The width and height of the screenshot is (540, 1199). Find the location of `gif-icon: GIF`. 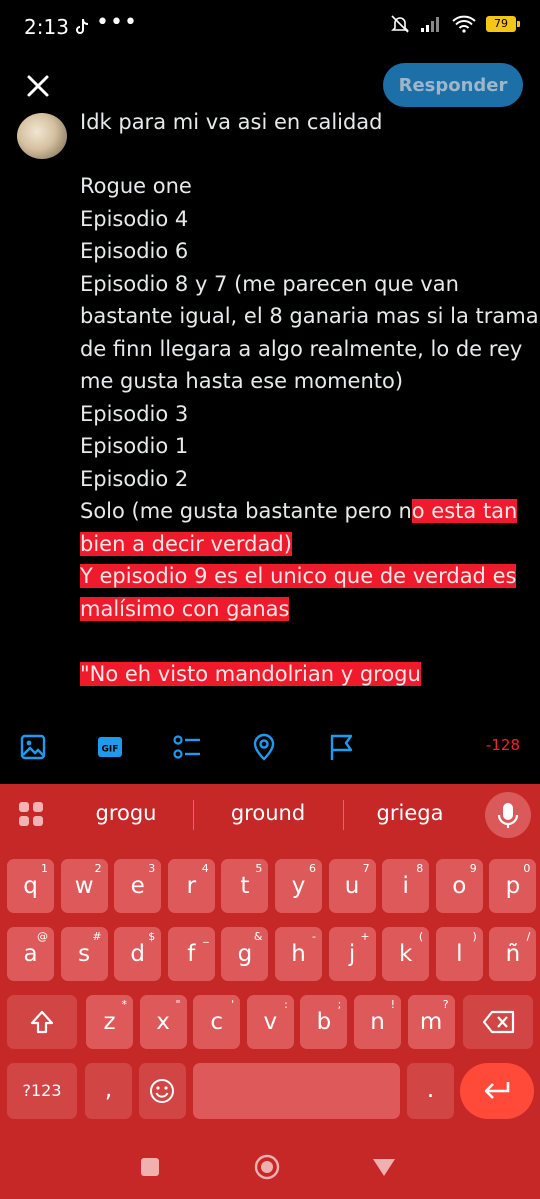

gif-icon: GIF is located at coordinates (110, 747).